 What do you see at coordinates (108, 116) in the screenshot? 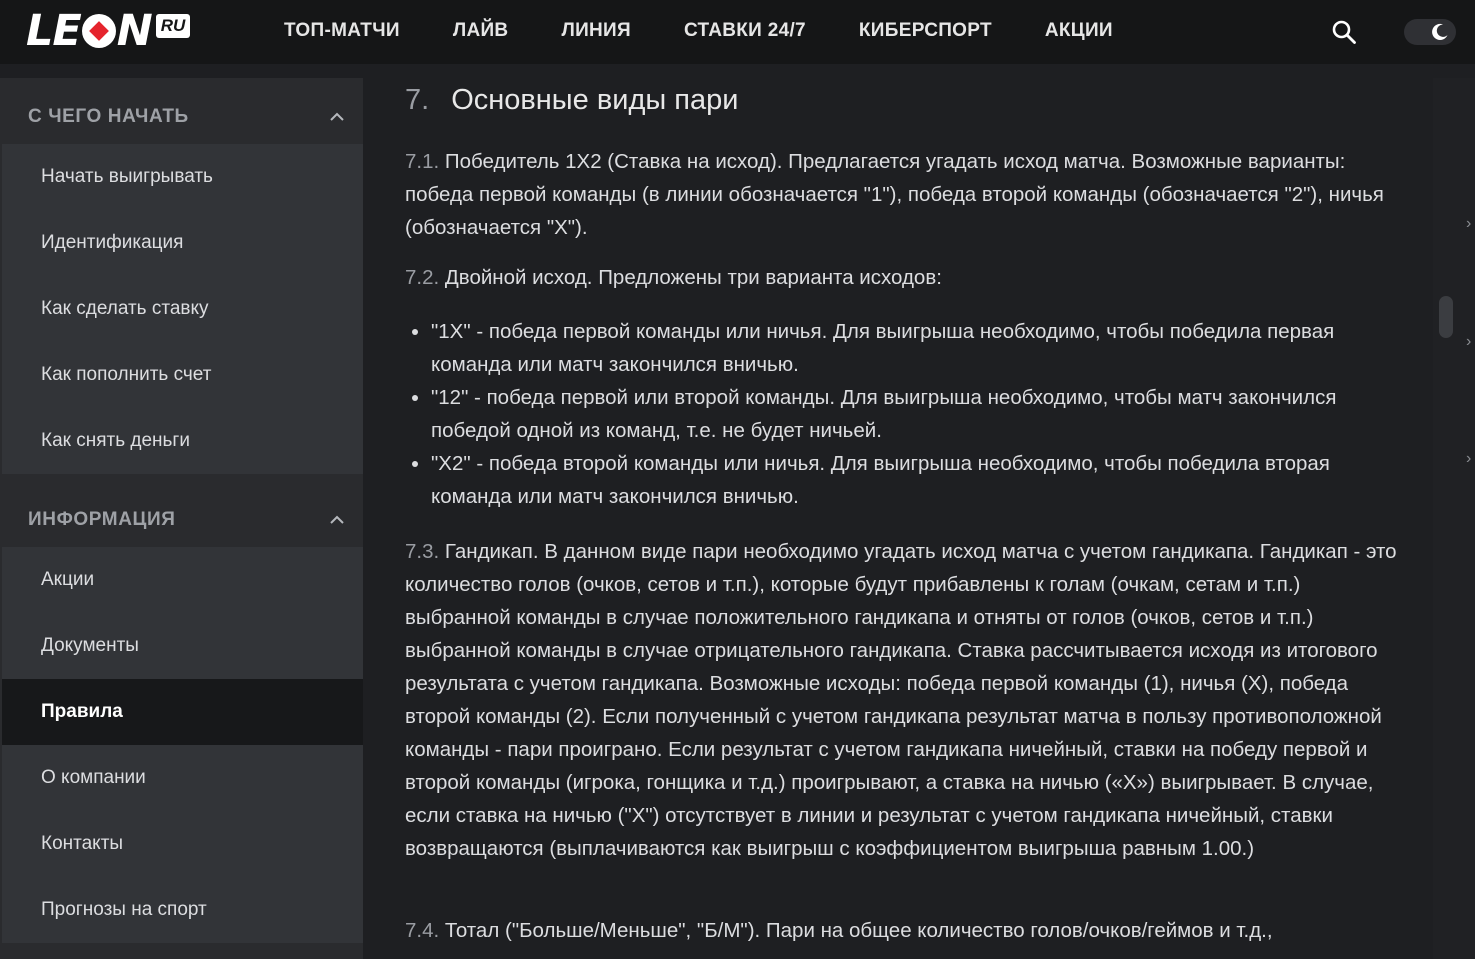
I see `sidebar-section-title: С ЧЕГО НАЧАТЬ` at bounding box center [108, 116].